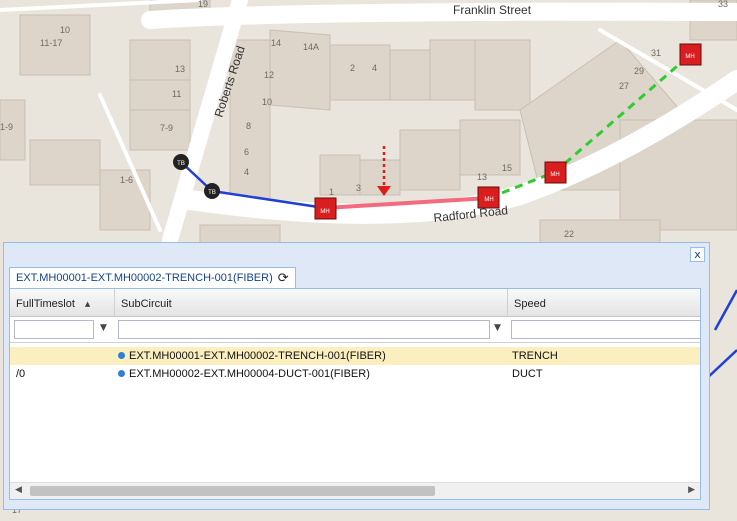 The image size is (737, 521). Describe the element at coordinates (276, 43) in the screenshot. I see `svg-text: 14` at that location.